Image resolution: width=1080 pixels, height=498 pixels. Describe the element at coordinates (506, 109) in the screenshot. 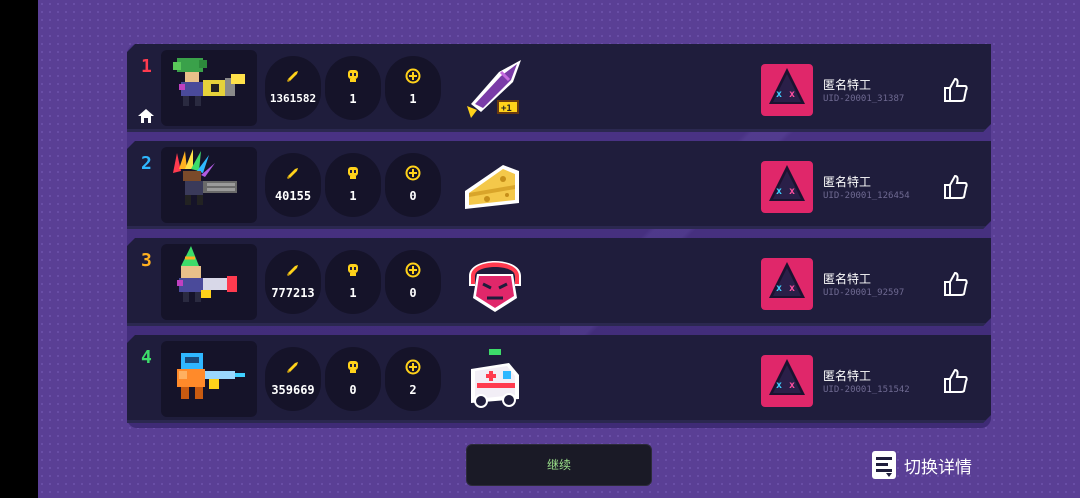

I see `svg-text: +1` at that location.